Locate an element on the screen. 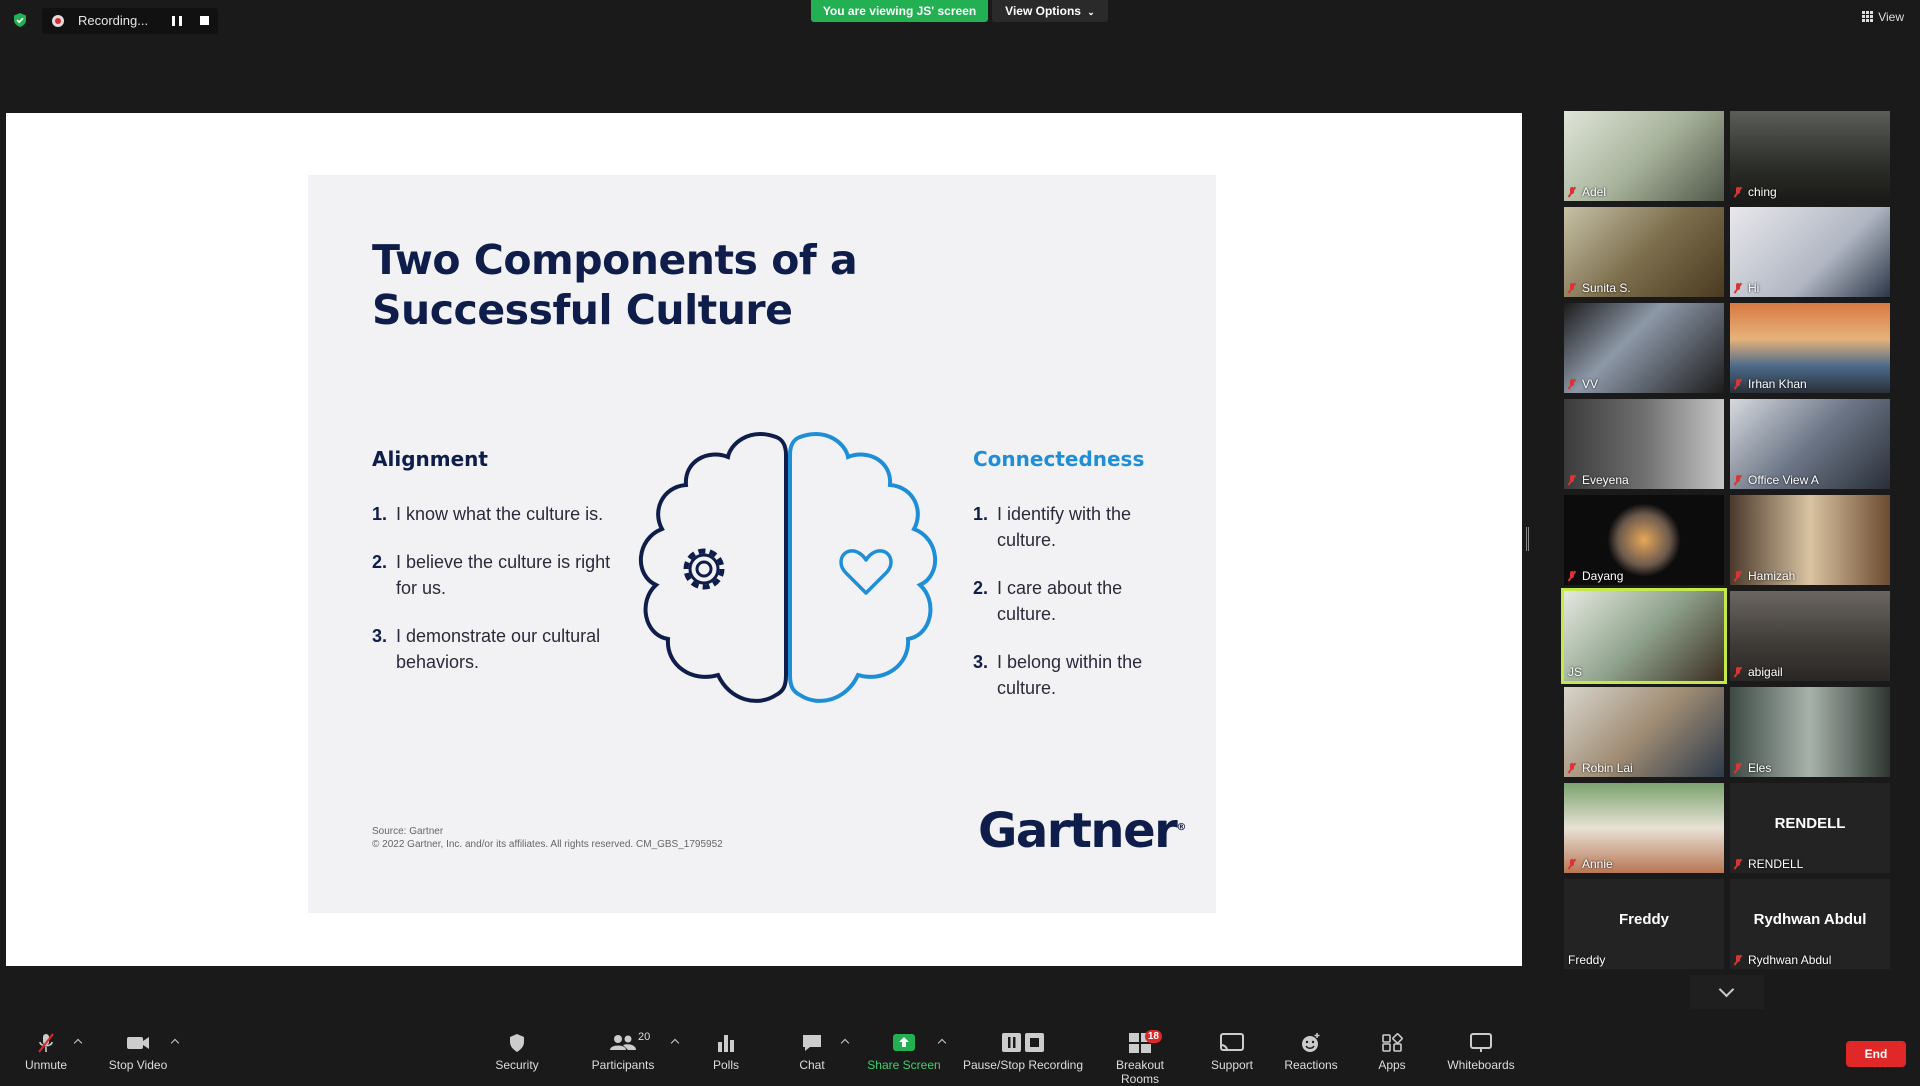  list-item: 3. I belong within the culture. is located at coordinates (1073, 675).